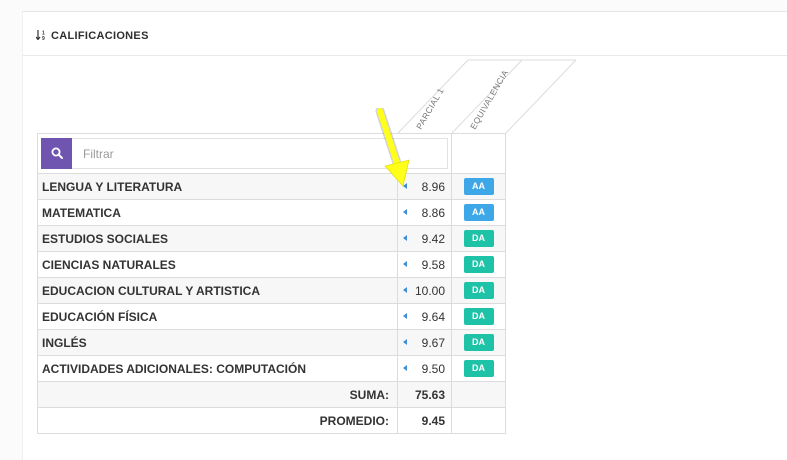 The width and height of the screenshot is (787, 460). Describe the element at coordinates (430, 108) in the screenshot. I see `partial-column-header: PARCIAL 1` at that location.